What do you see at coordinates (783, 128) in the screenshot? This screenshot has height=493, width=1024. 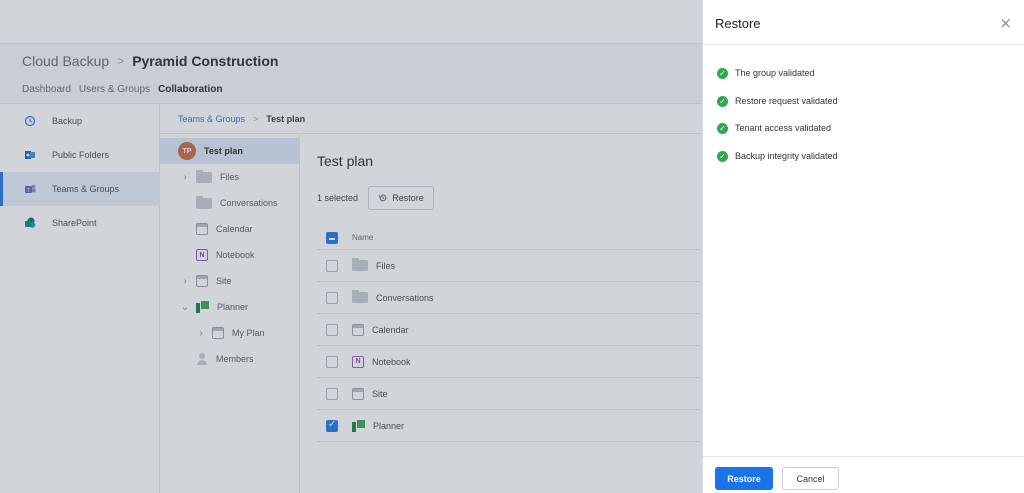 I see `validation-label: Tenant access validated` at bounding box center [783, 128].